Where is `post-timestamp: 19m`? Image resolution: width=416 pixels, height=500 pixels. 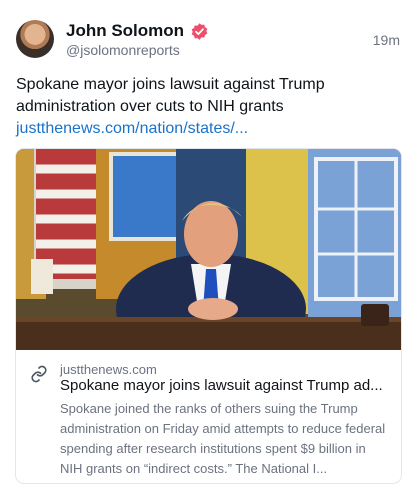
post-timestamp: 19m is located at coordinates (386, 40).